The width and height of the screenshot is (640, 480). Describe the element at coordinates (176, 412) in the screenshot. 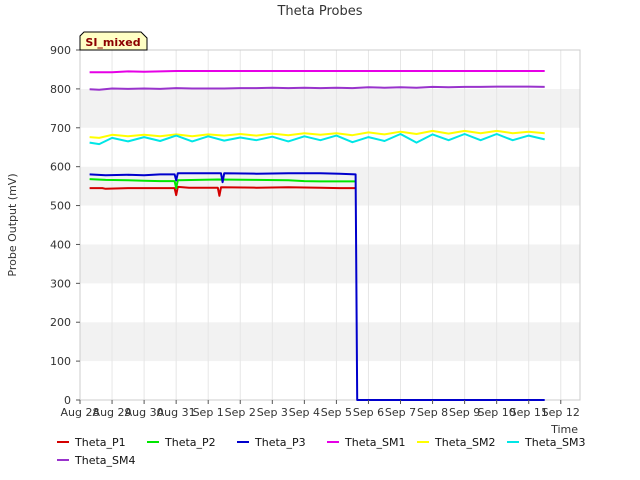

I see `x-tick-label: Aug 31` at that location.